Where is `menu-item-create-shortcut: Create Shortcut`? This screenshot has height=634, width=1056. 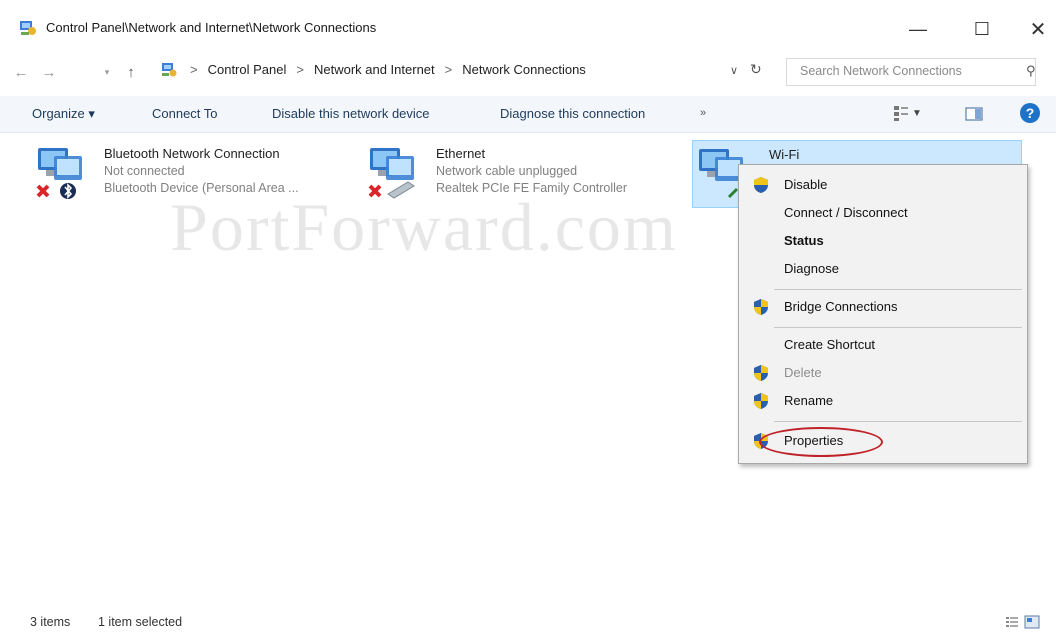 menu-item-create-shortcut: Create Shortcut is located at coordinates (883, 345).